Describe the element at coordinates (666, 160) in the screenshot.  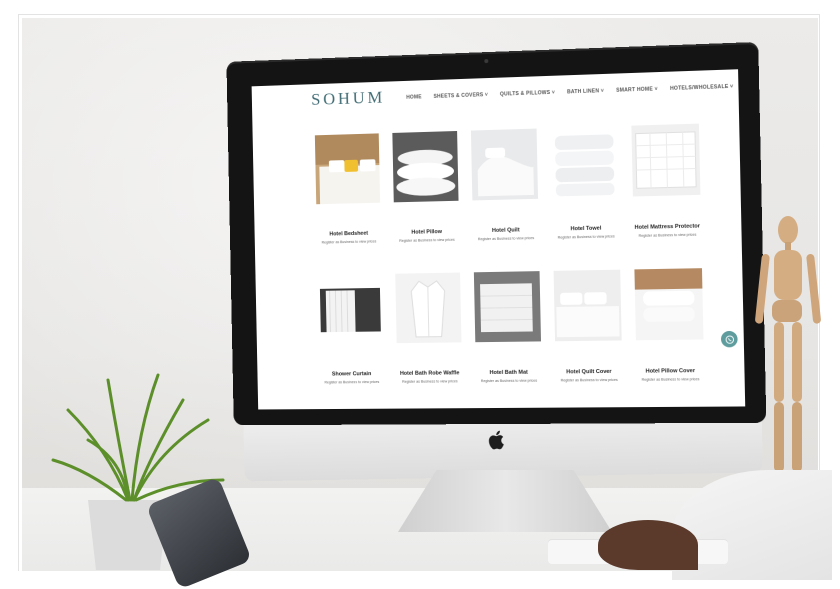
I see `product-image-mattress-protector` at that location.